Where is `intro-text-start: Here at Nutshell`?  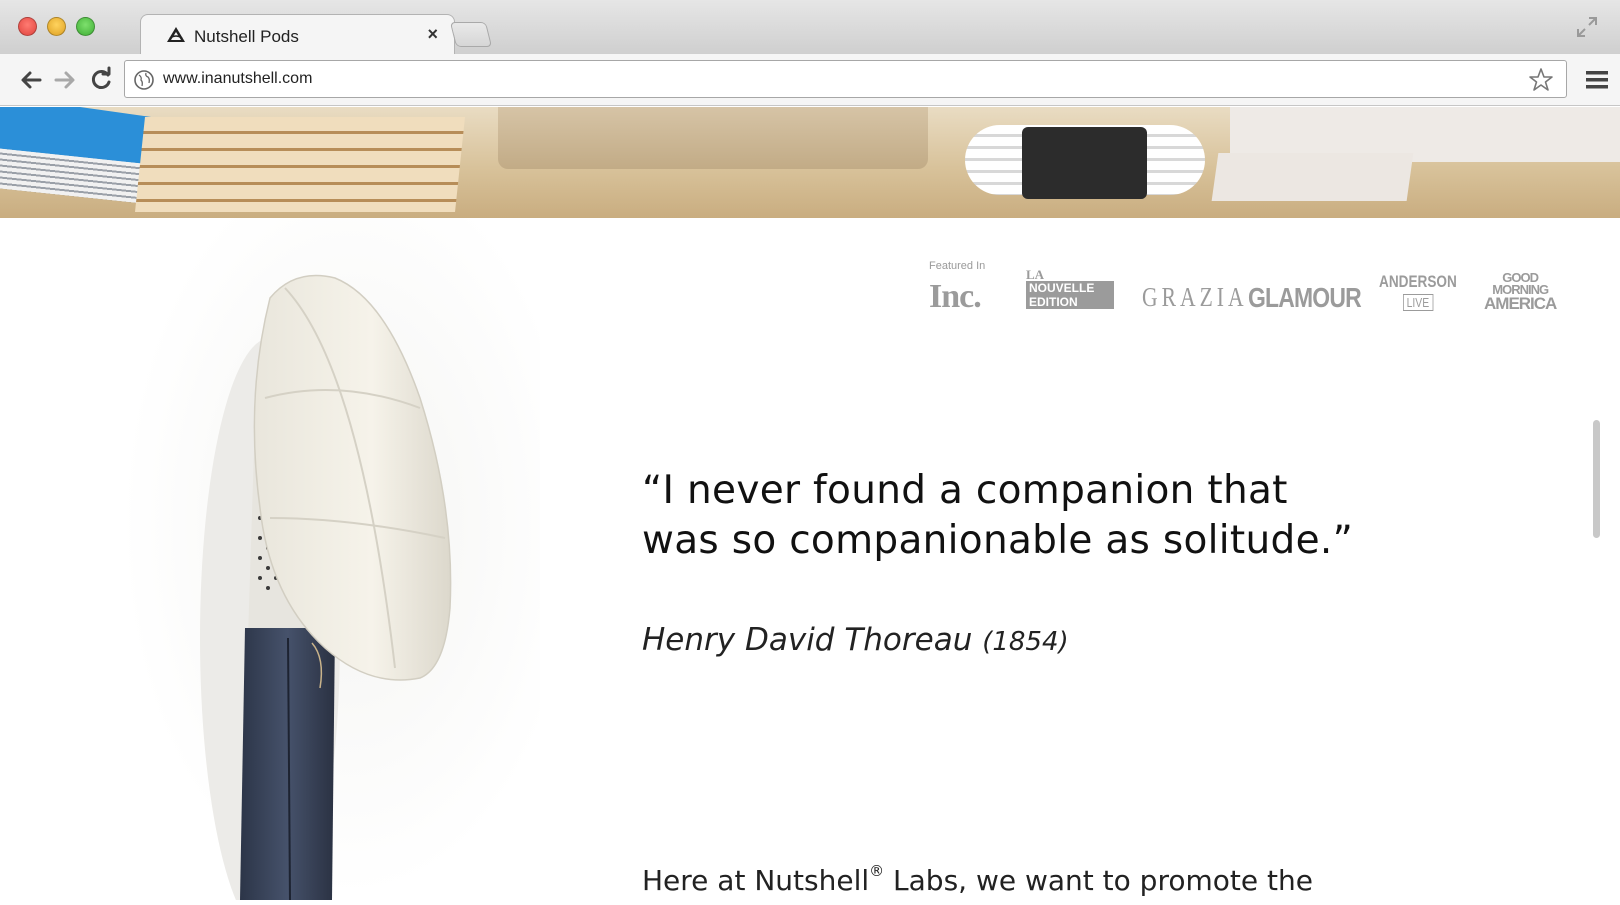
intro-text-start: Here at Nutshell is located at coordinates (756, 880).